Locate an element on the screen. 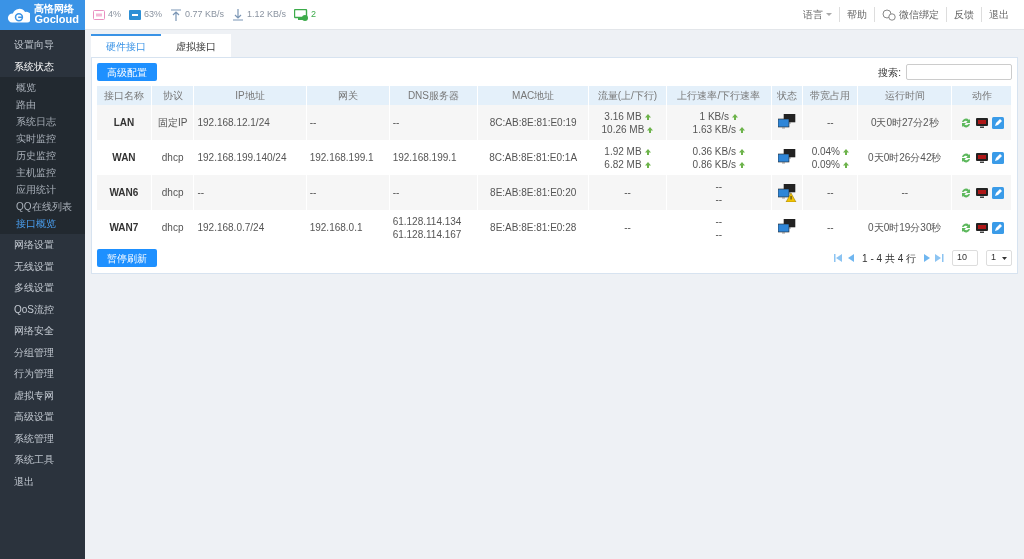 The width and height of the screenshot is (1024, 559). cell-text: 1.63 KB/s is located at coordinates (714, 129).